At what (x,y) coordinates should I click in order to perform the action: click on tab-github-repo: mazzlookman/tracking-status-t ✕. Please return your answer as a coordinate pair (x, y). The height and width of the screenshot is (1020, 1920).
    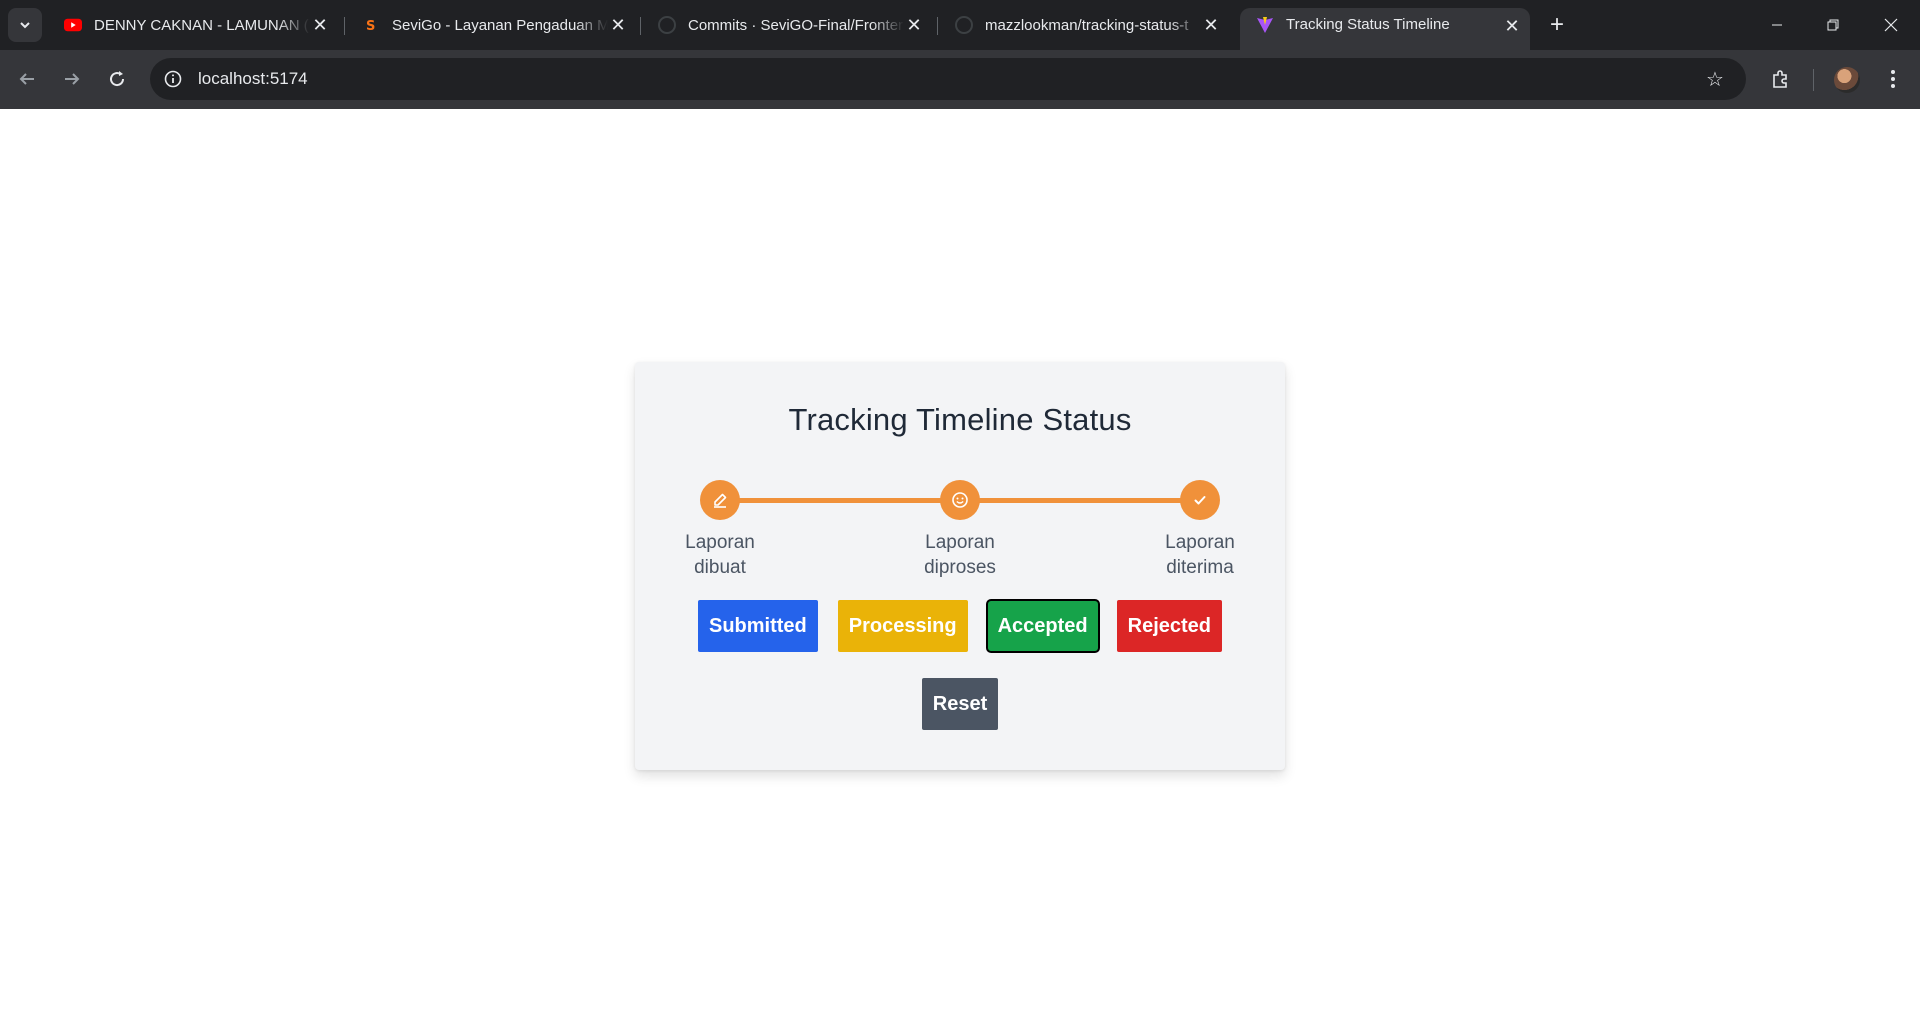
    Looking at the image, I should click on (1084, 25).